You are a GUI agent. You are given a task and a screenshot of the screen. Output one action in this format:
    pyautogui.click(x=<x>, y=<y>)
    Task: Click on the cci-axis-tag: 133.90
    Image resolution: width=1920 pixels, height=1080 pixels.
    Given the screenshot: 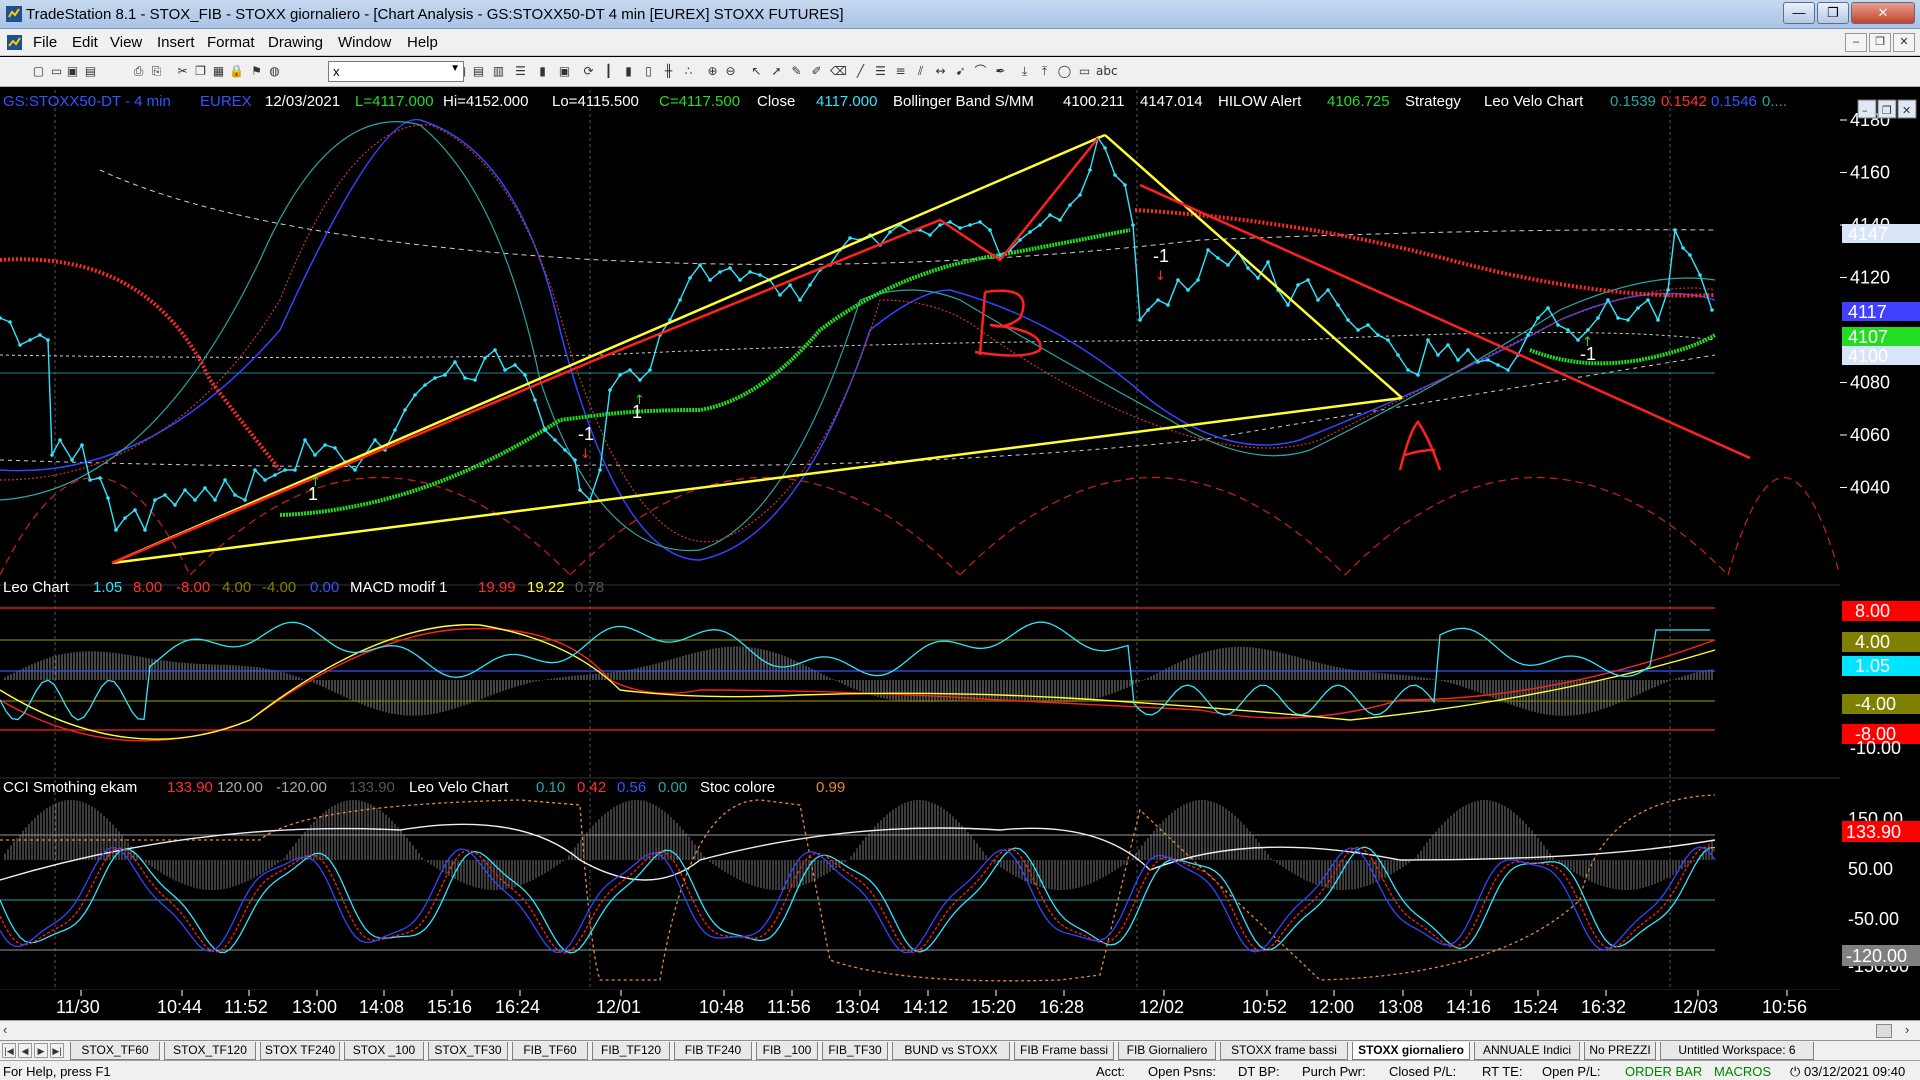 What is the action you would take?
    pyautogui.click(x=1873, y=832)
    